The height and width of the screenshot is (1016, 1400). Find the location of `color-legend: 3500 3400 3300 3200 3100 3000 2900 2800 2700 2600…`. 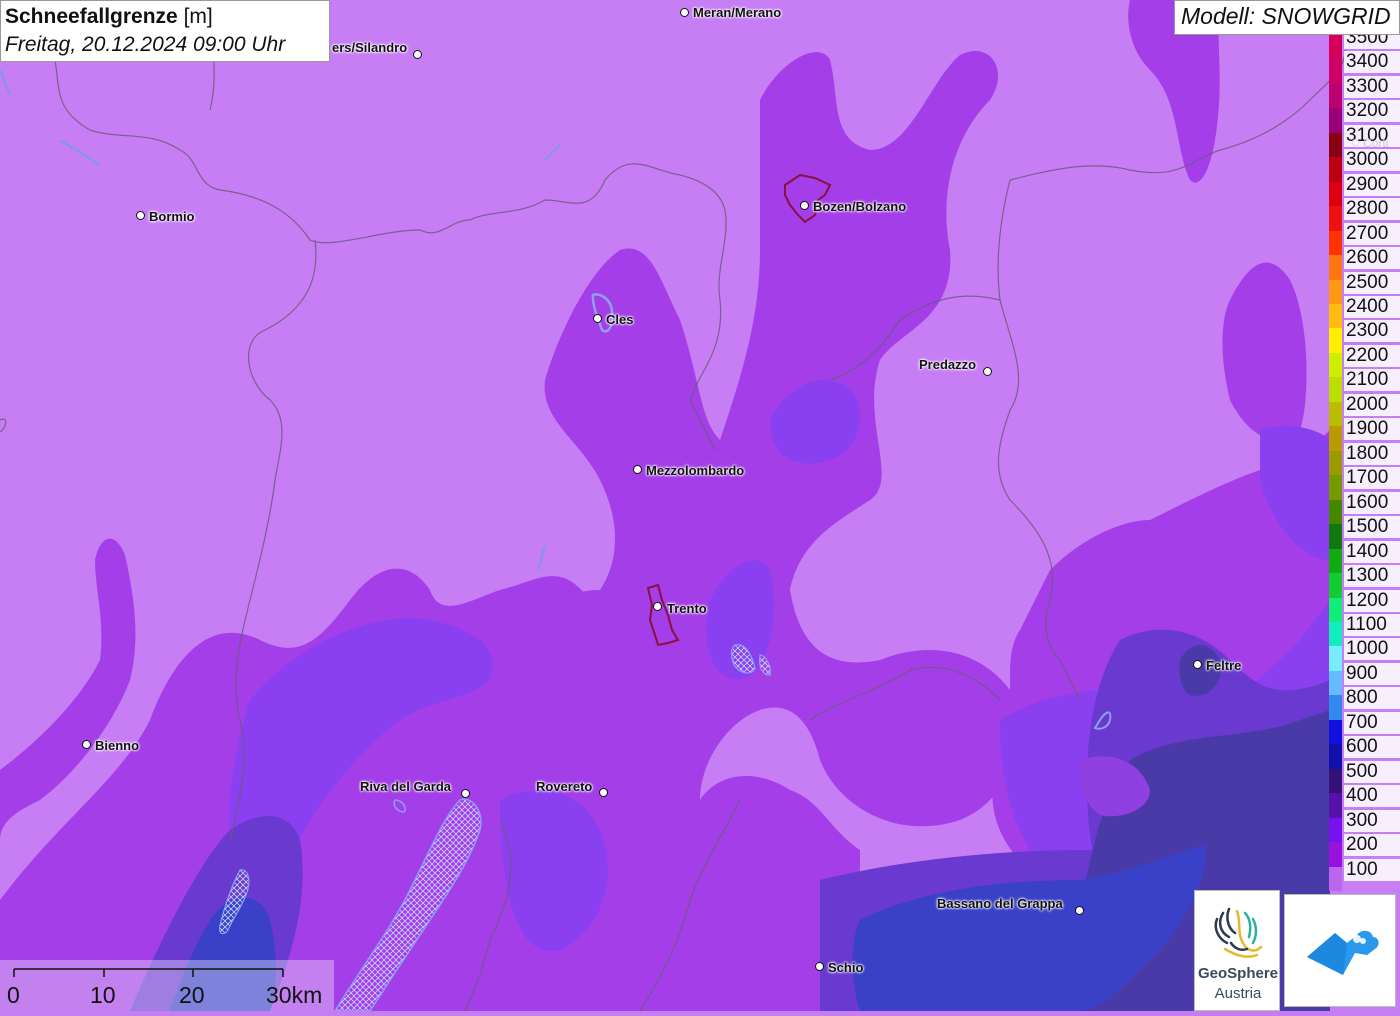

color-legend: 3500 3400 3300 3200 3100 3000 2900 2800 2700 2600… is located at coordinates (1364, 463).